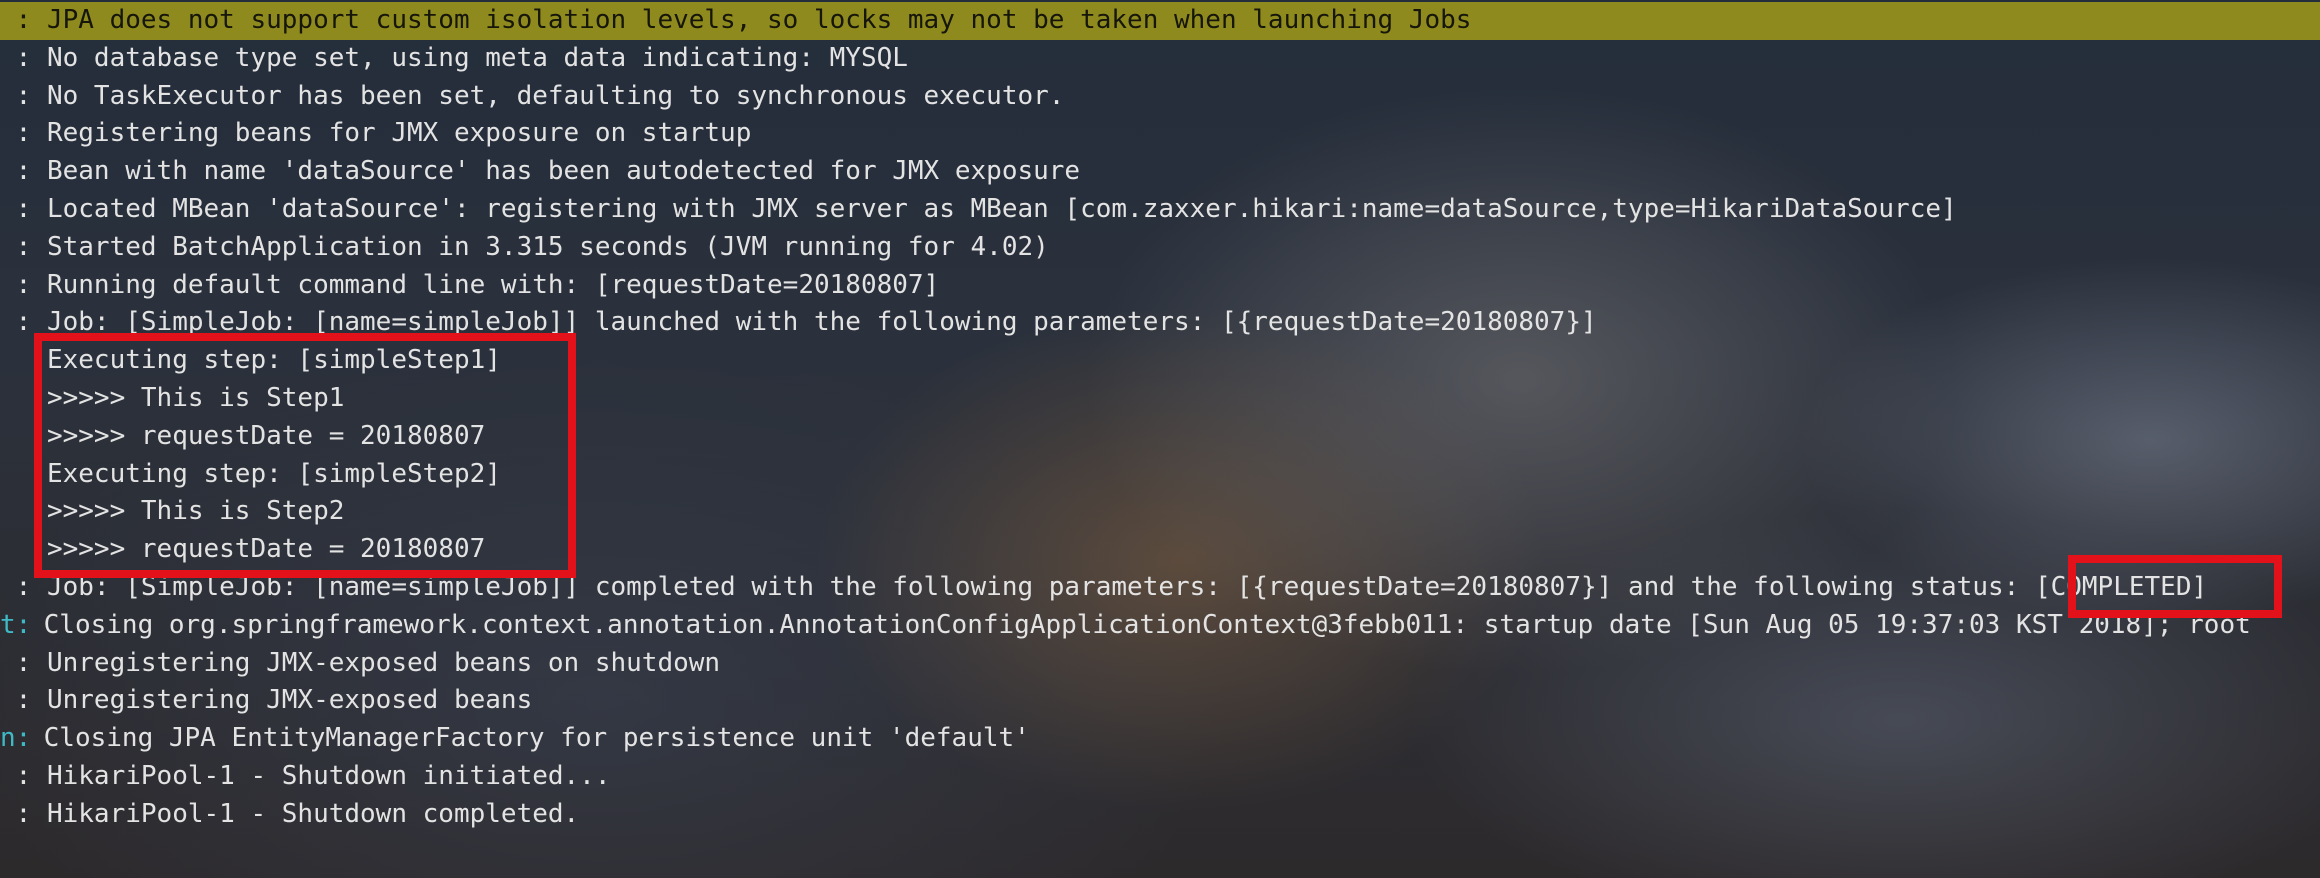  What do you see at coordinates (282, 700) in the screenshot?
I see `log-text: Unregistering JMX-exposed beans` at bounding box center [282, 700].